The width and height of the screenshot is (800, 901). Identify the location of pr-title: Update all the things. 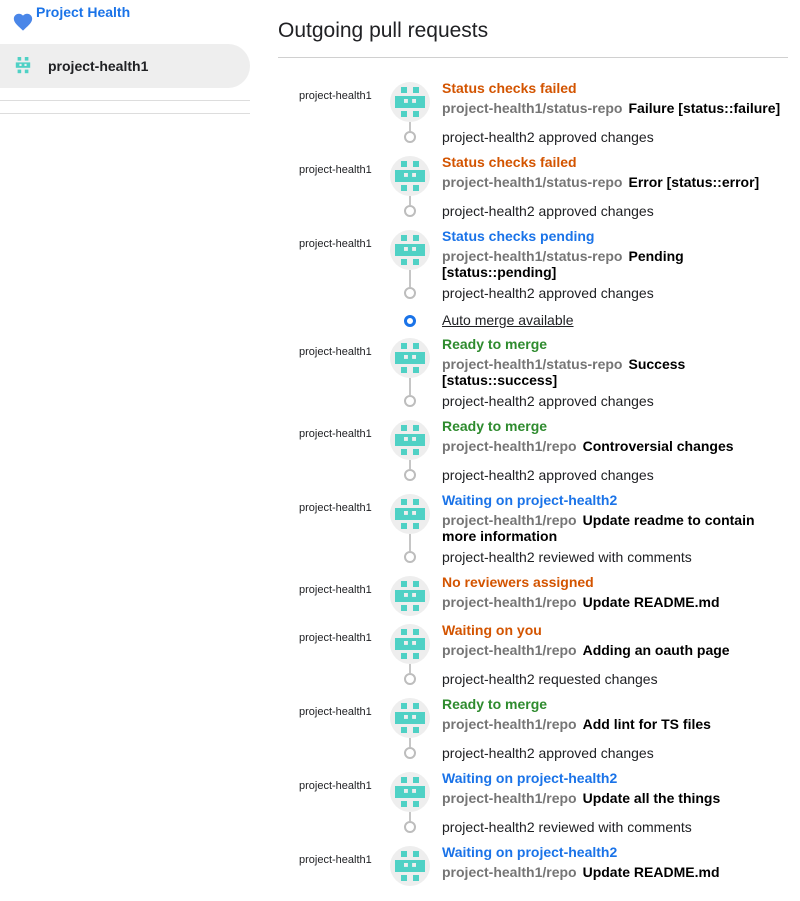
(652, 798).